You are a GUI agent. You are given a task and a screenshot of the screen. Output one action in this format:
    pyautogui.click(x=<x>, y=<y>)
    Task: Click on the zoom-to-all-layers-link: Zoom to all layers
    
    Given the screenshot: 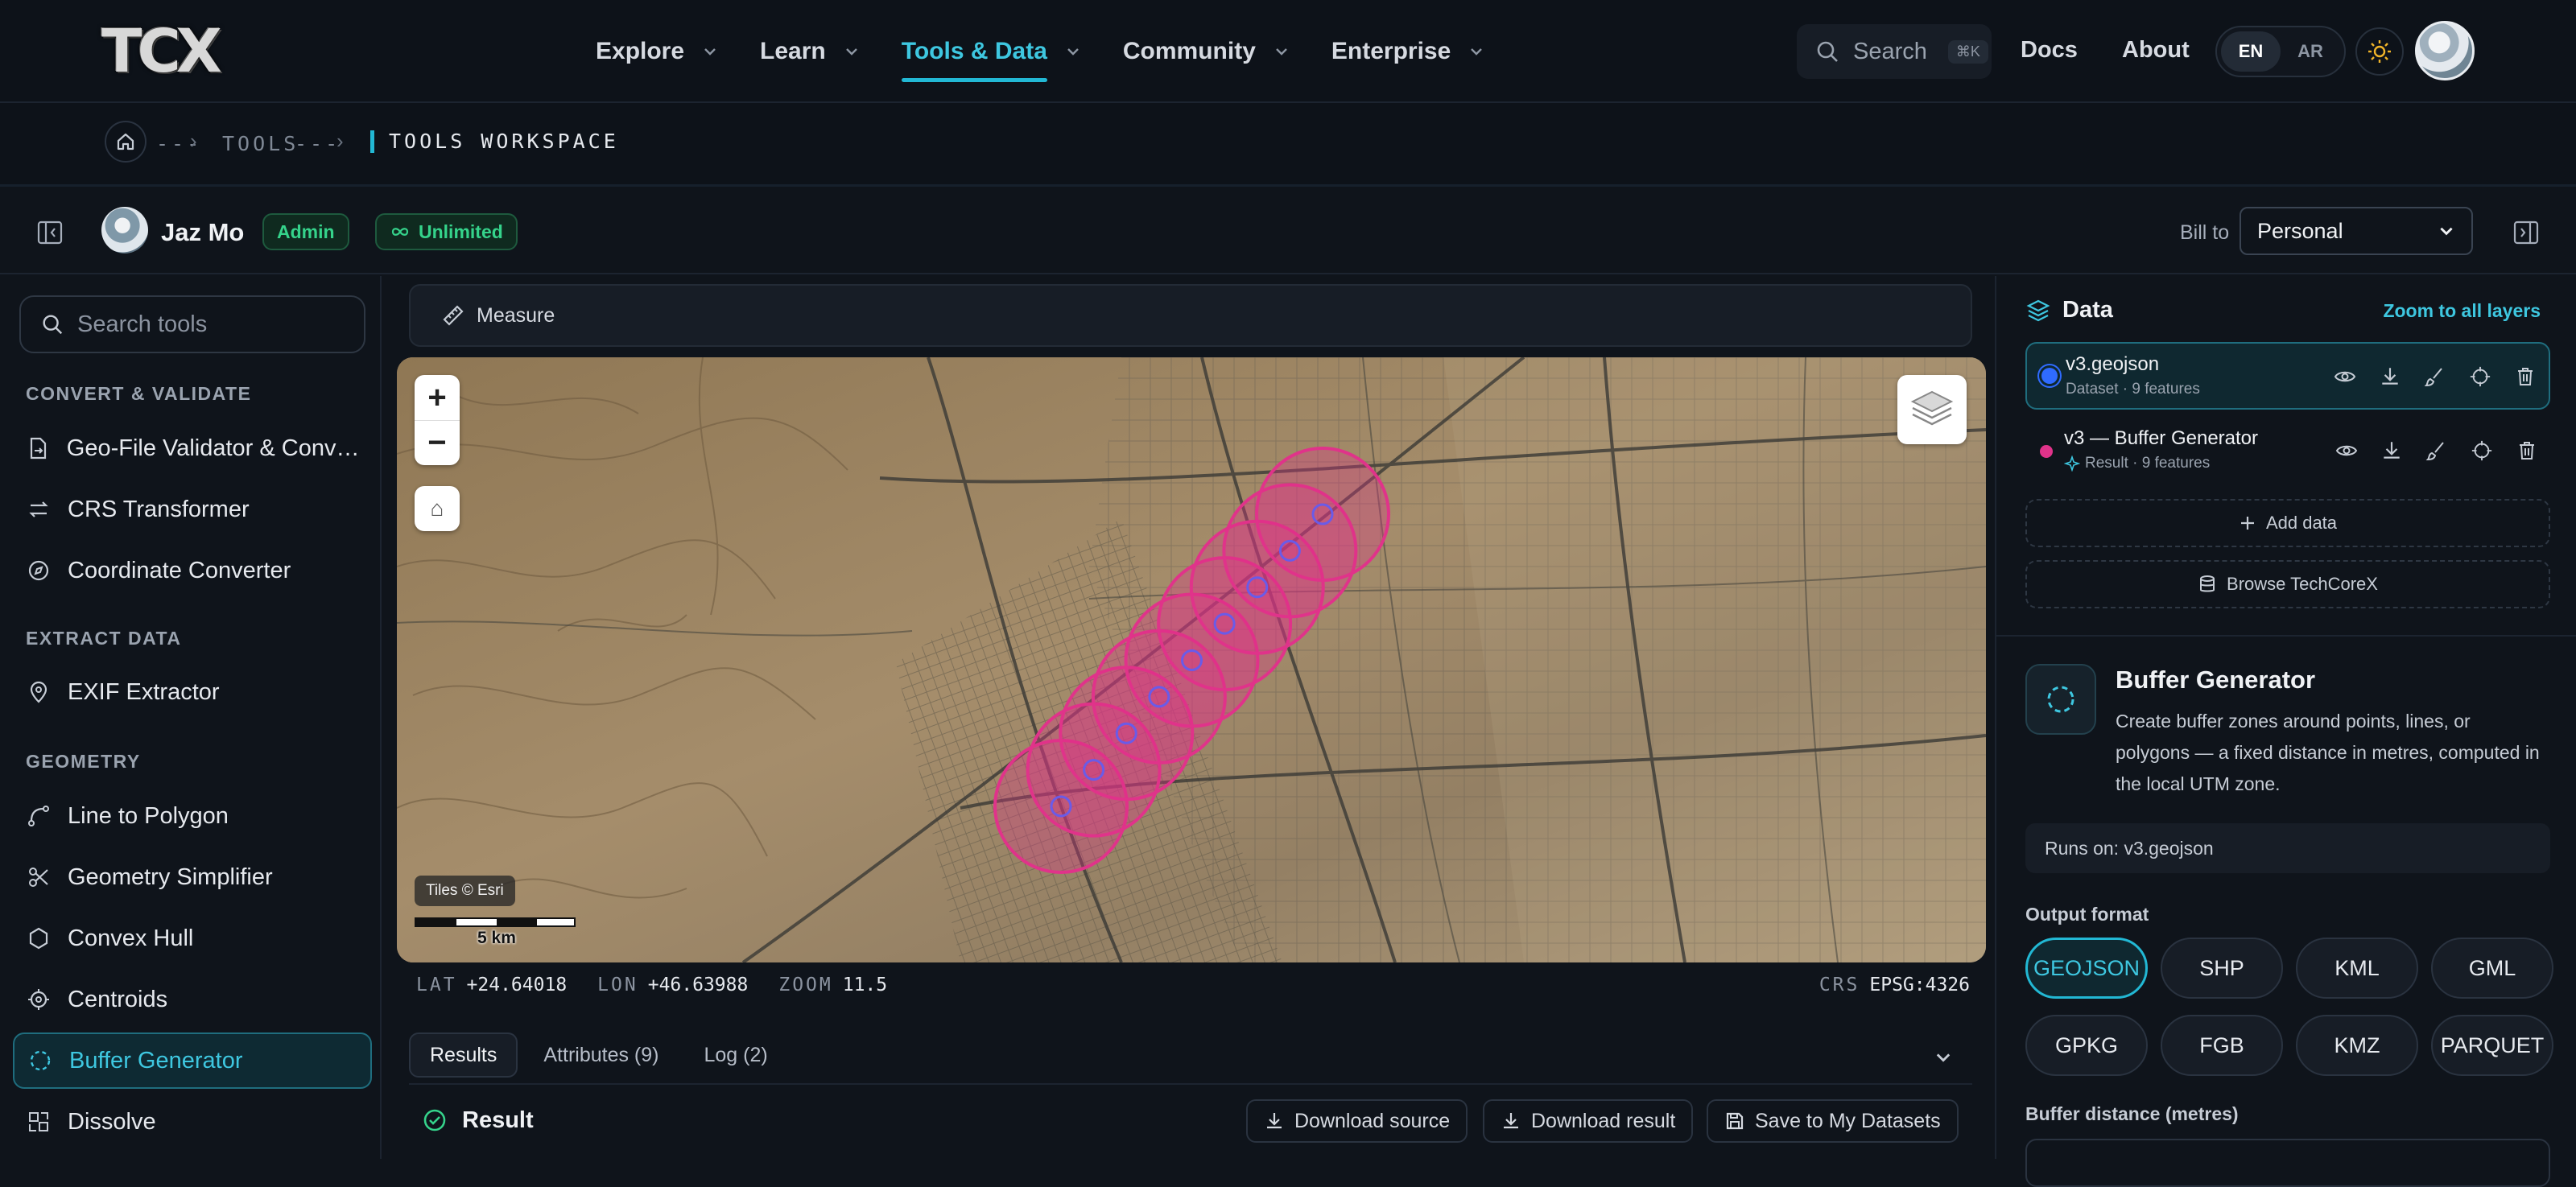 What is the action you would take?
    pyautogui.click(x=2462, y=311)
    